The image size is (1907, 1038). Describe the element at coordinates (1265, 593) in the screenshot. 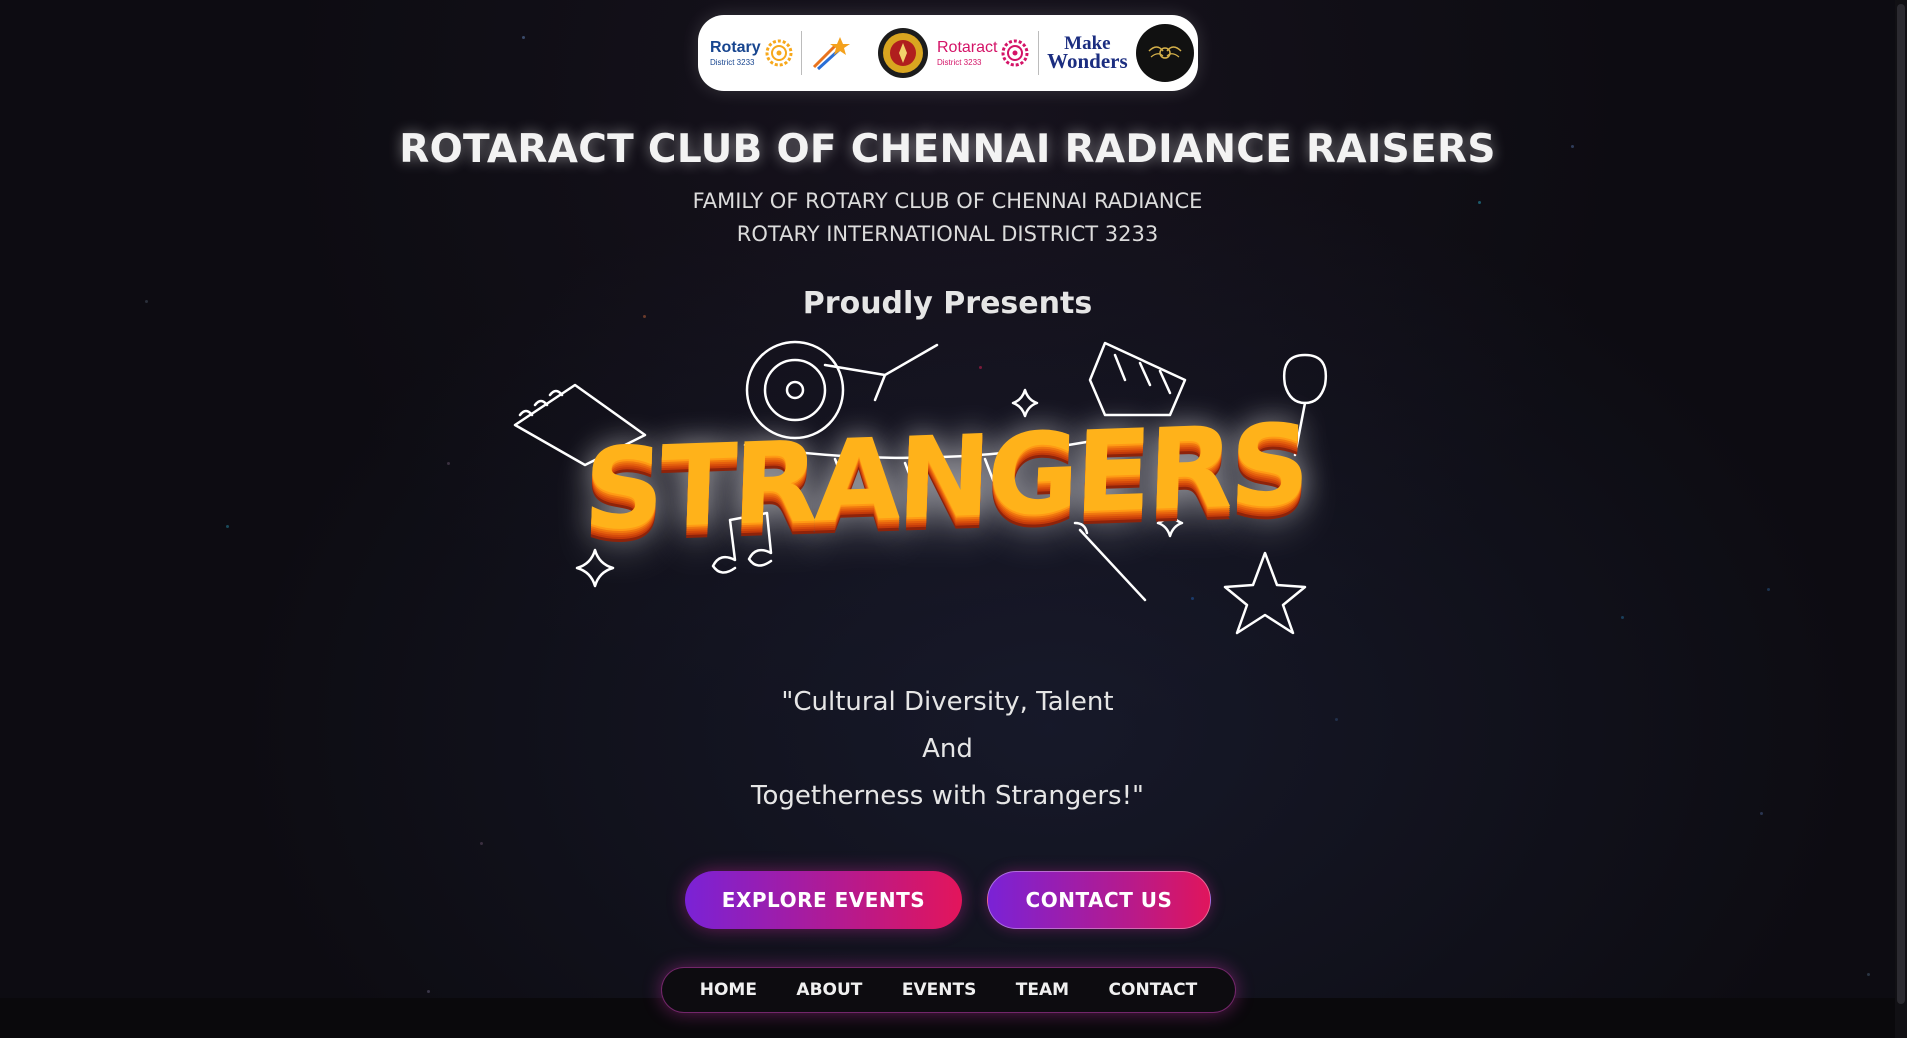

I see `star-icon` at that location.